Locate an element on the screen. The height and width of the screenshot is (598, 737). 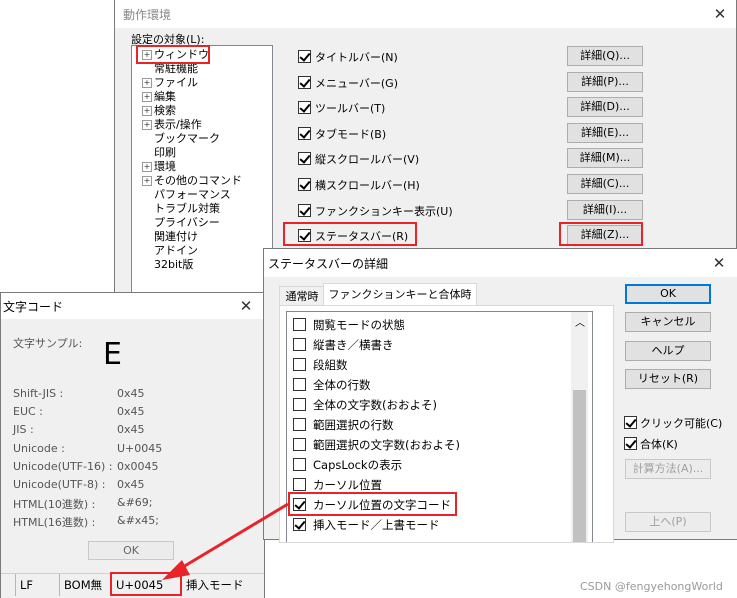
tree-item: + 環境 is located at coordinates (159, 167).